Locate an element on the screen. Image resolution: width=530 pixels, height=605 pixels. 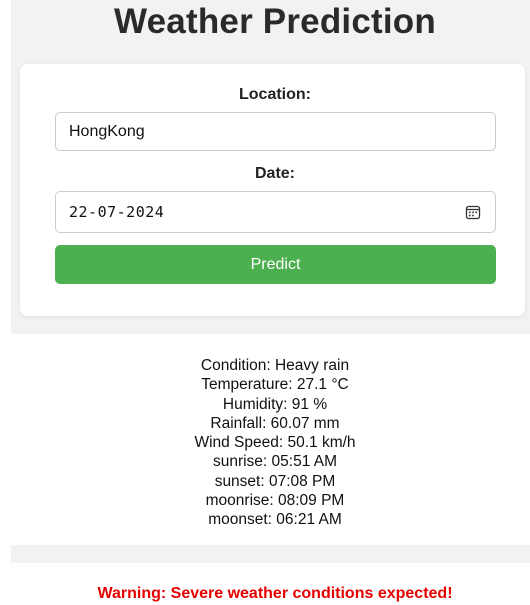
result-sunrise: sunrise: 05:51 AM is located at coordinates (275, 462).